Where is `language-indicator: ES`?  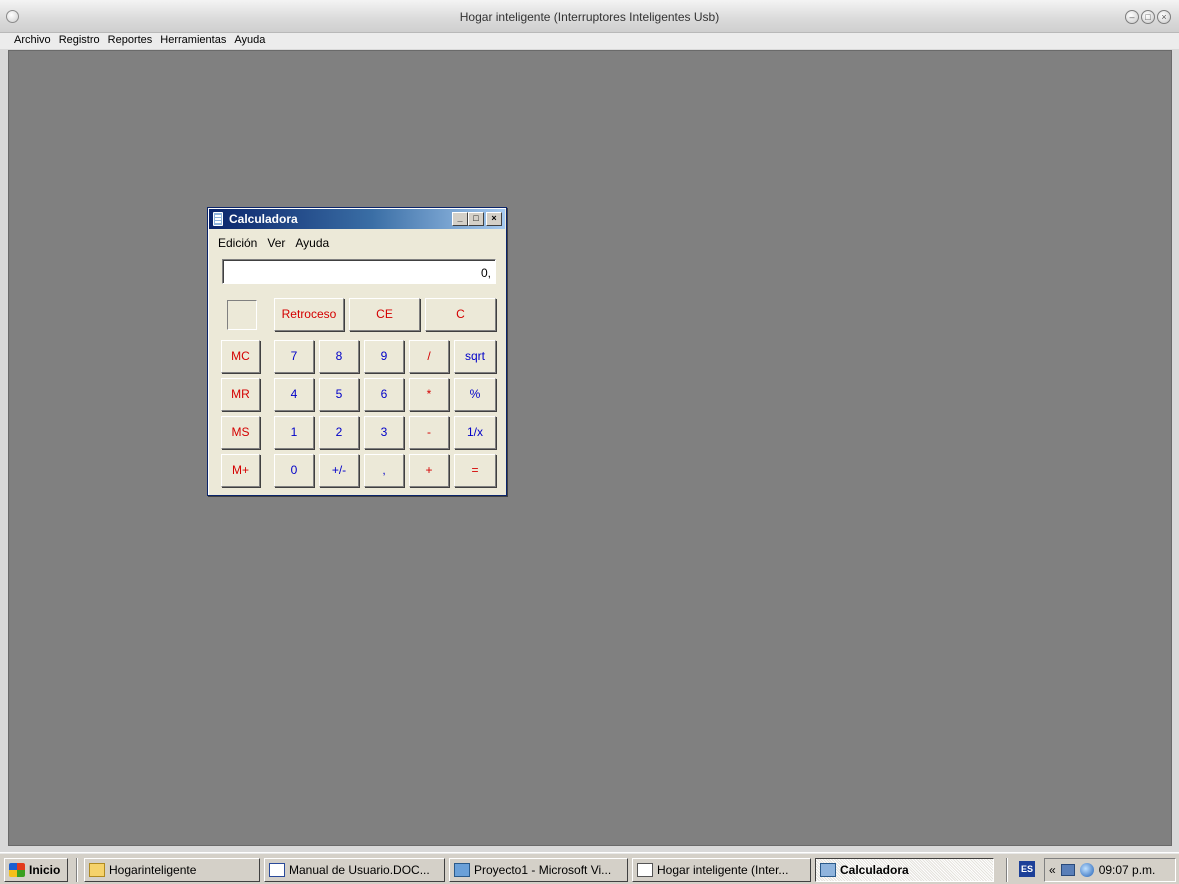 language-indicator: ES is located at coordinates (1027, 869).